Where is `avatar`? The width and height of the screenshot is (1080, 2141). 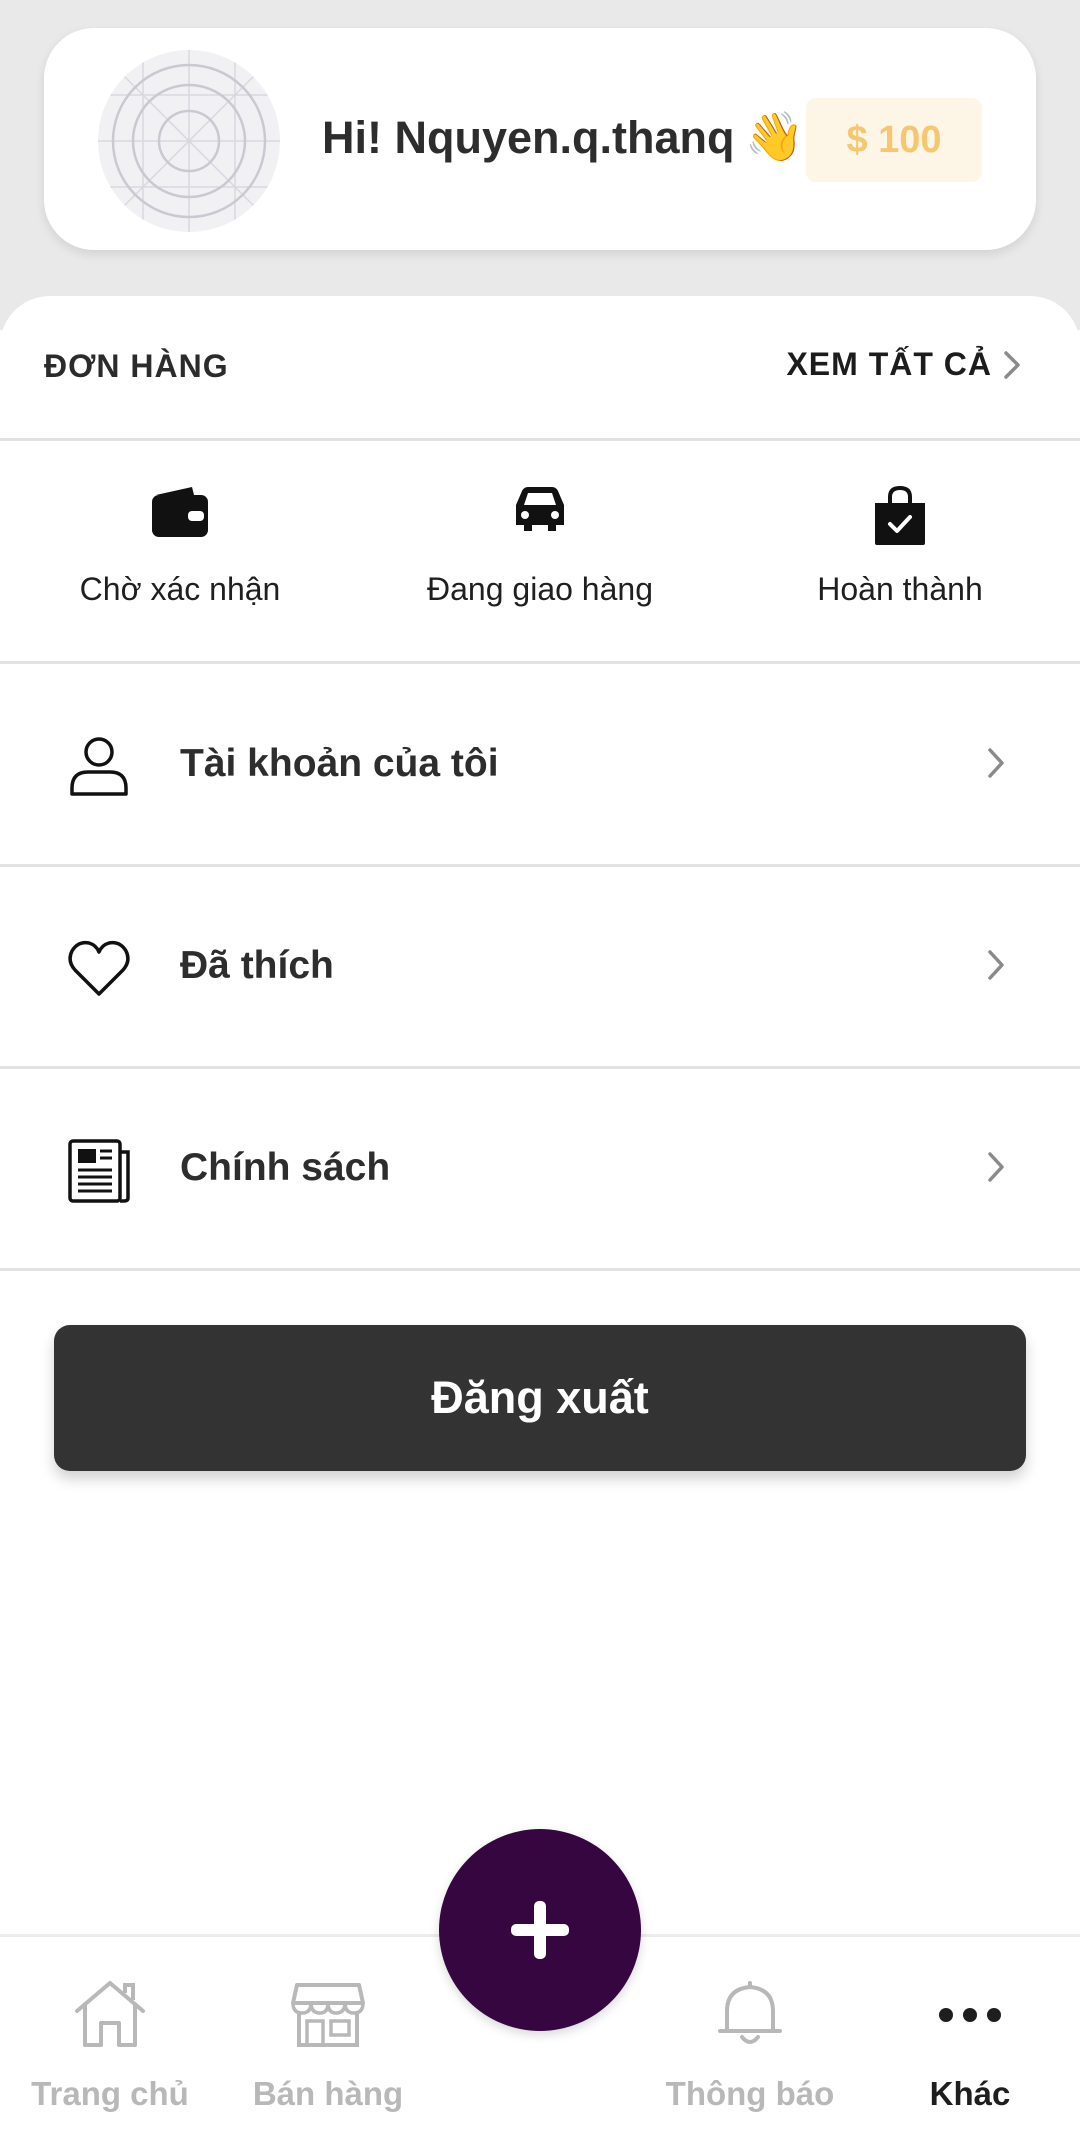 avatar is located at coordinates (189, 141).